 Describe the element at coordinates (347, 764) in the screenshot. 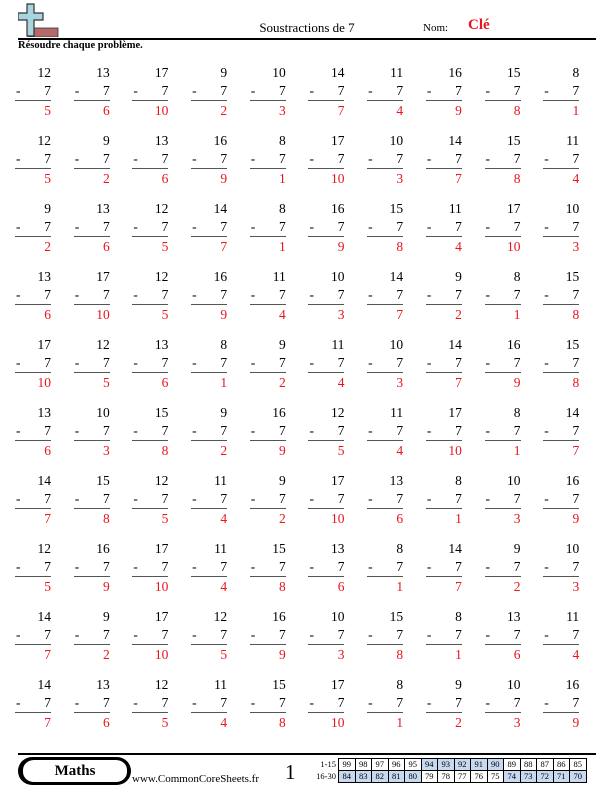

I see `score-cell: 99` at that location.